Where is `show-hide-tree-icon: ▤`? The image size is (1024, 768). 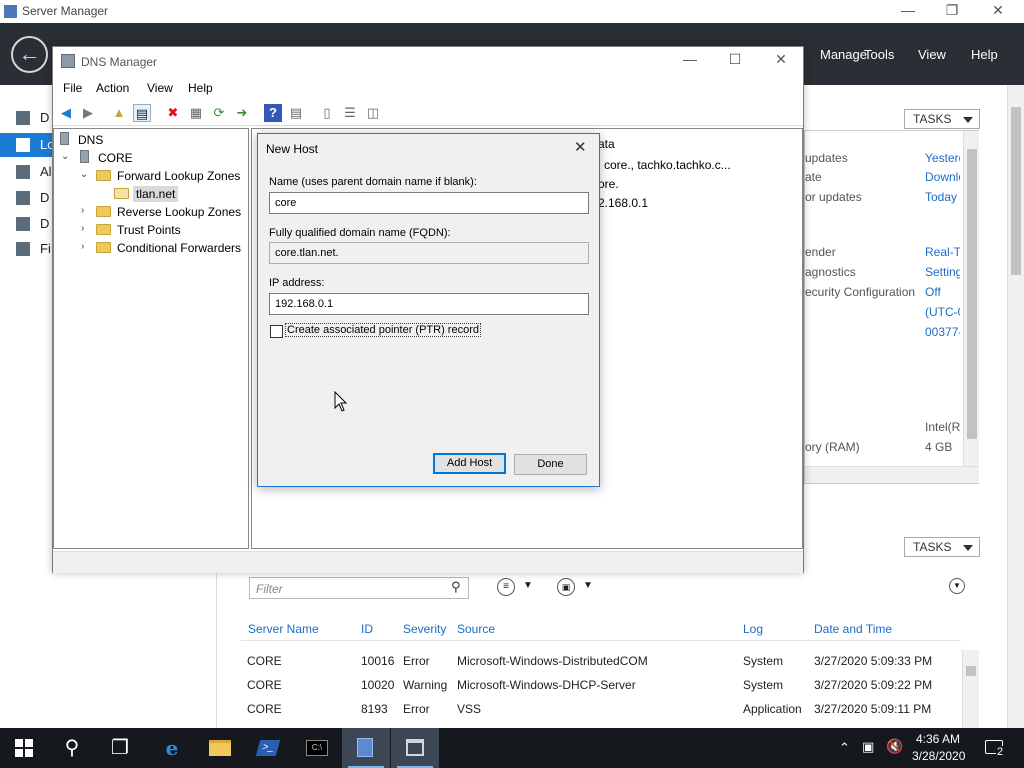 show-hide-tree-icon: ▤ is located at coordinates (142, 113).